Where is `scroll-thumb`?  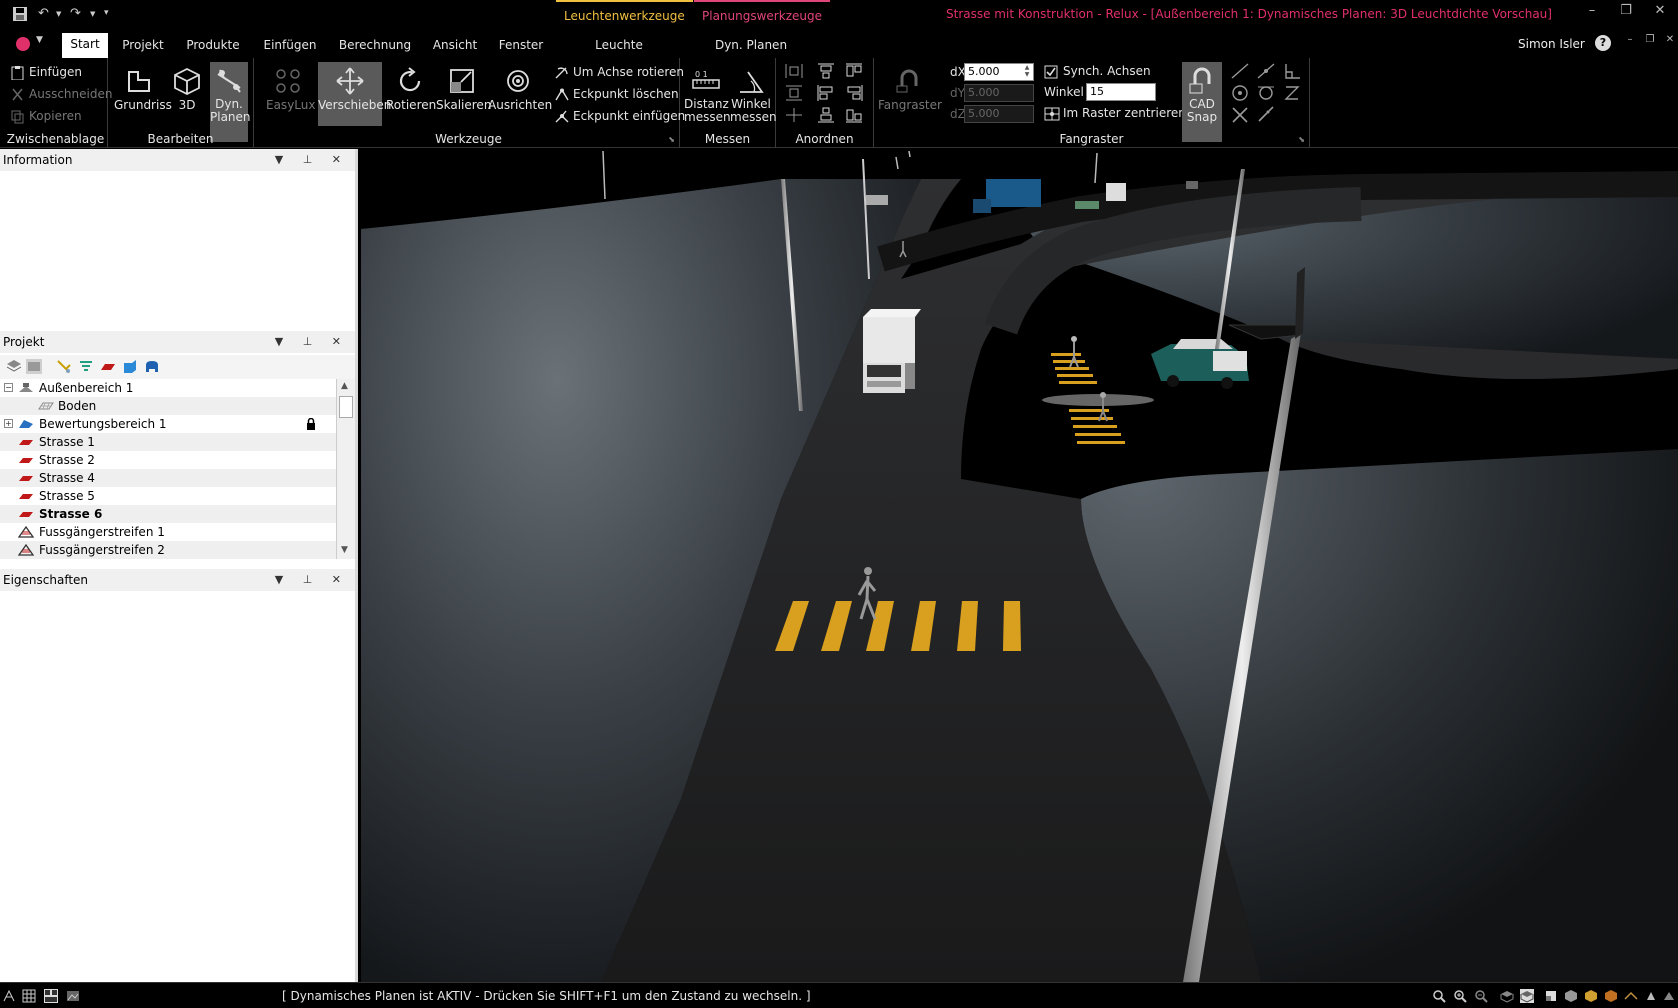
scroll-thumb is located at coordinates (346, 407).